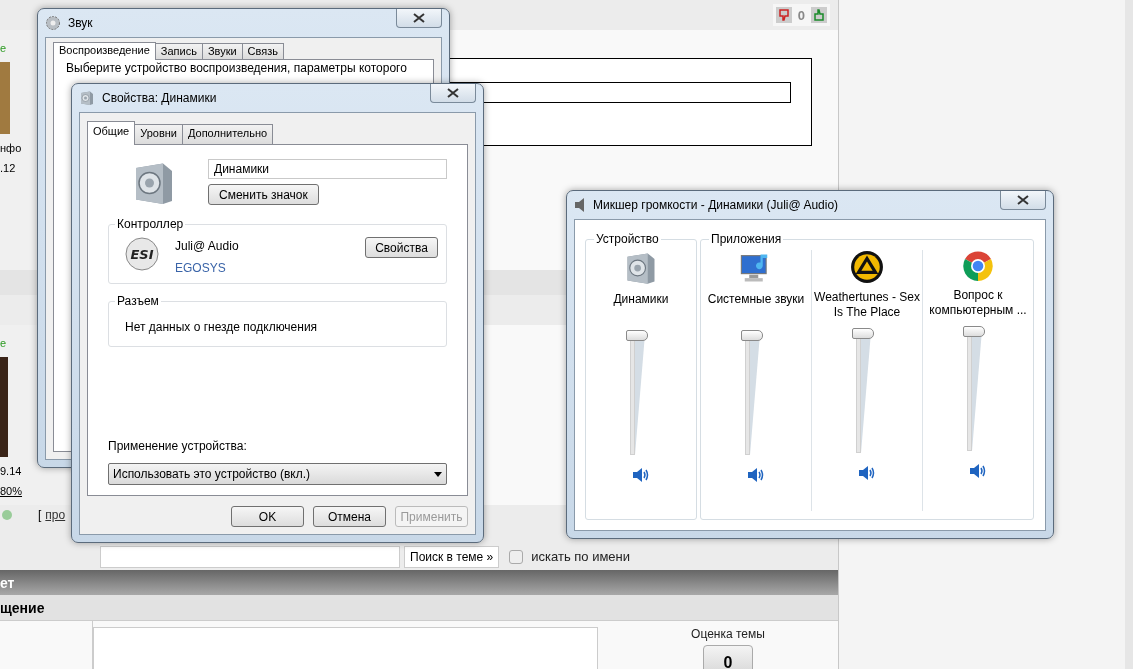 The width and height of the screenshot is (1133, 669). I want to click on photo-placeholder, so click(5, 98).